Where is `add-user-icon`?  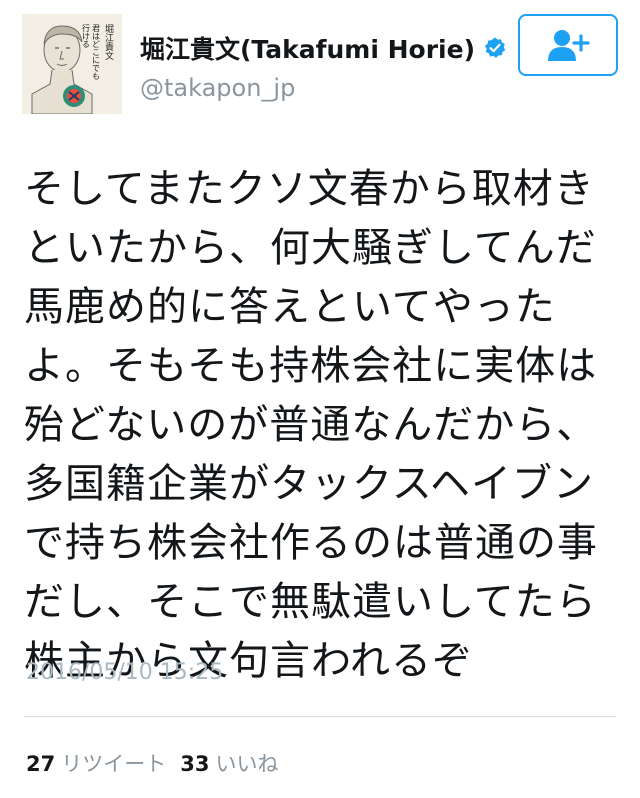 add-user-icon is located at coordinates (569, 45).